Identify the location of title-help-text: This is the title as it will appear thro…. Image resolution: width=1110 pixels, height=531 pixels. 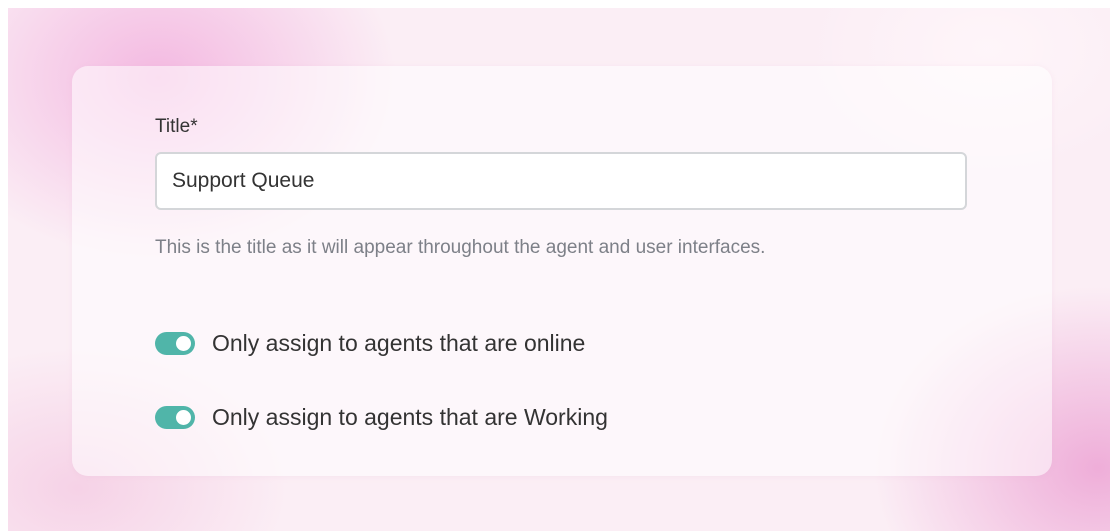
(460, 247).